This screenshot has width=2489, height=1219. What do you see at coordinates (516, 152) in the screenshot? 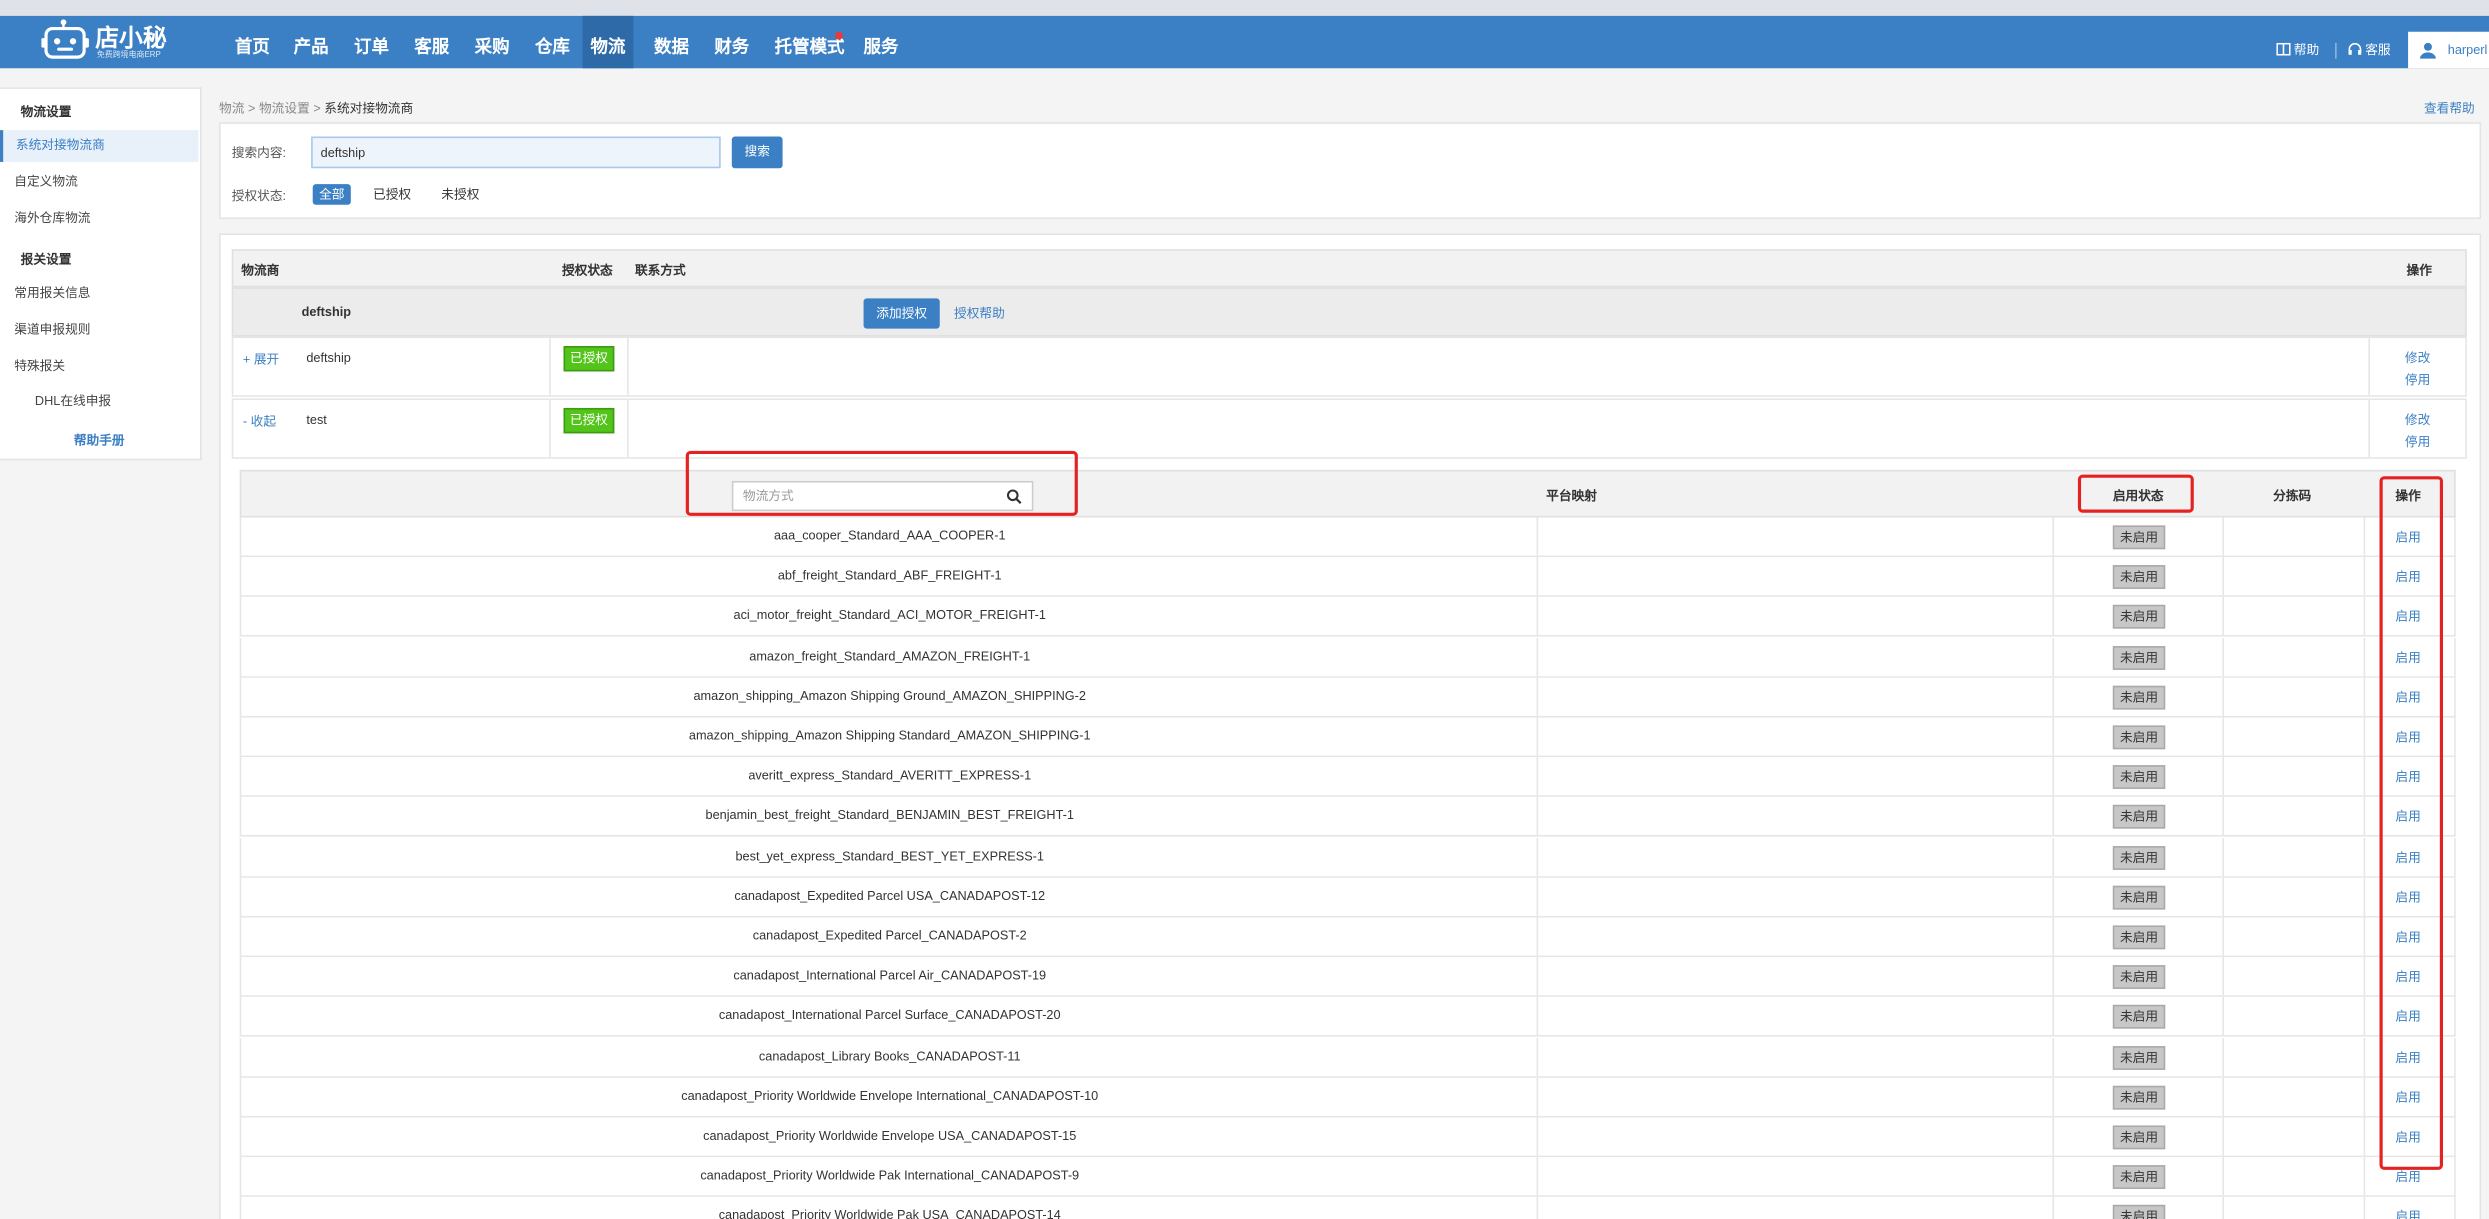
I see `search-input` at bounding box center [516, 152].